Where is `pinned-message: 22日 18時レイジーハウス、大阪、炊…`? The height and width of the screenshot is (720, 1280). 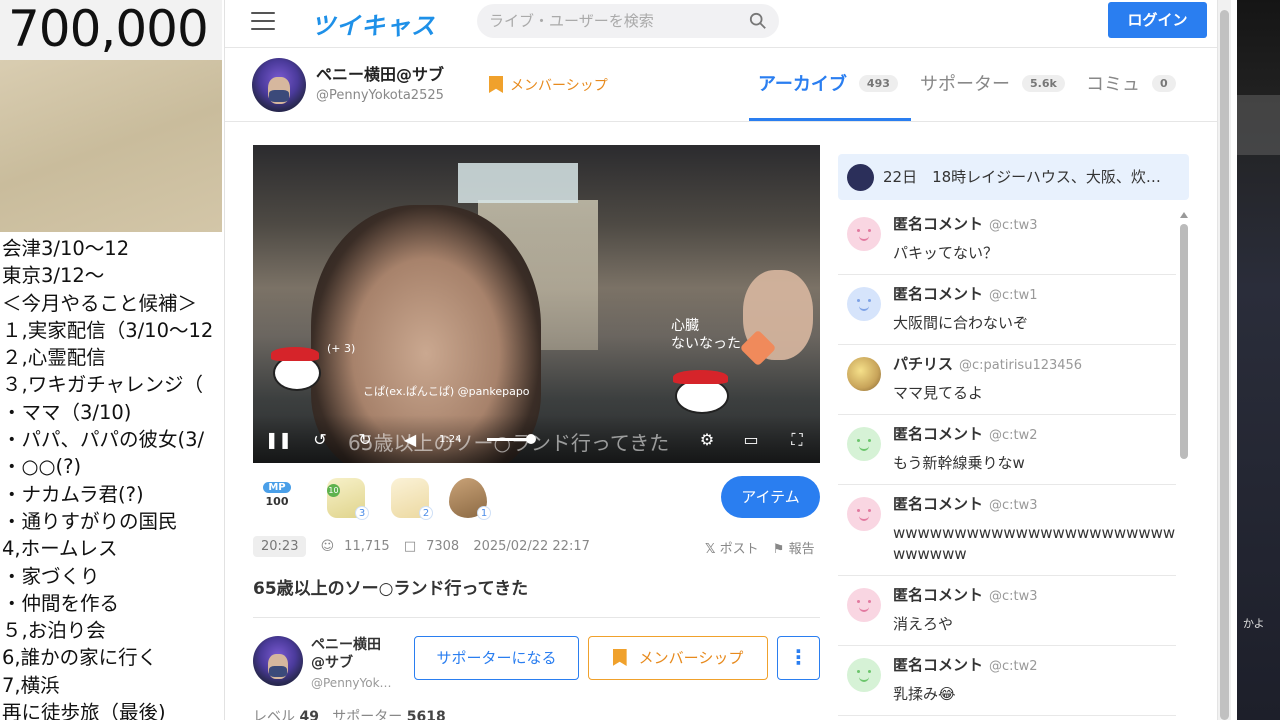 pinned-message: 22日 18時レイジーハウス、大阪、炊… is located at coordinates (1013, 177).